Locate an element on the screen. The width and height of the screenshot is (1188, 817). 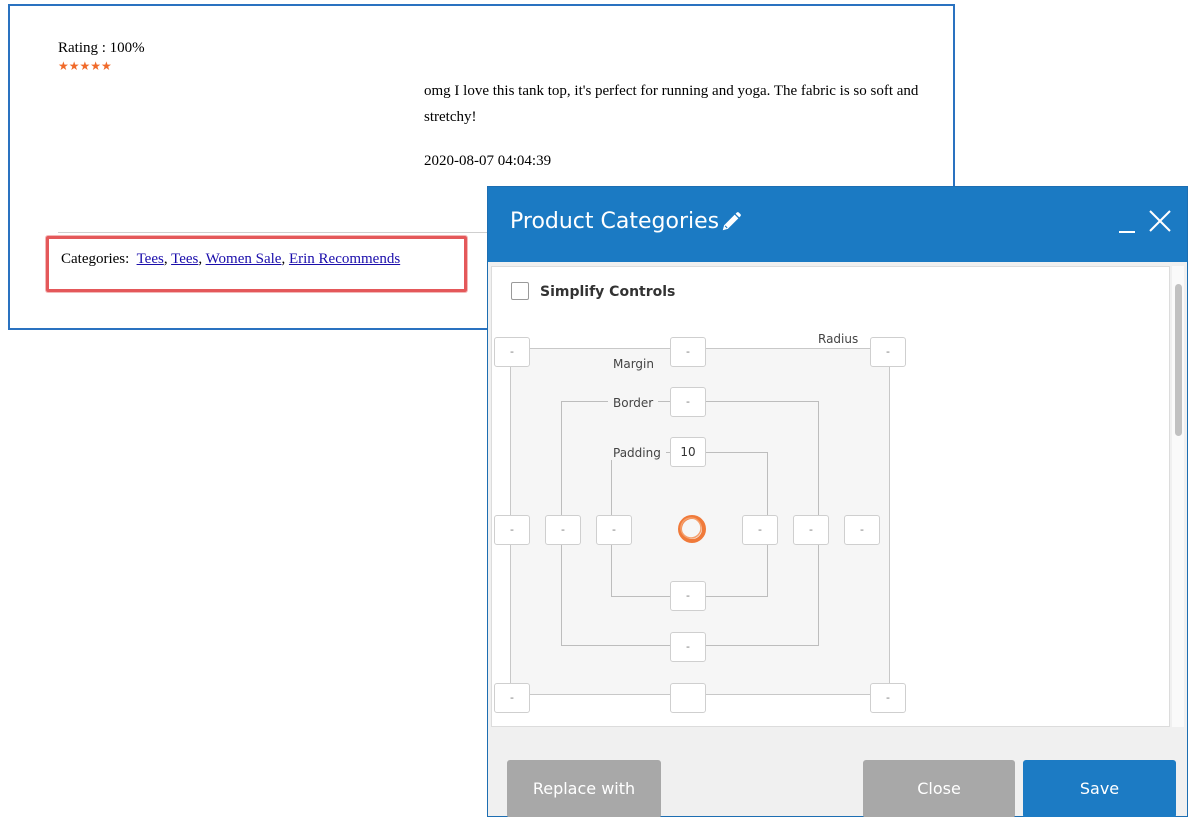
padding-bottom-input: - is located at coordinates (688, 596).